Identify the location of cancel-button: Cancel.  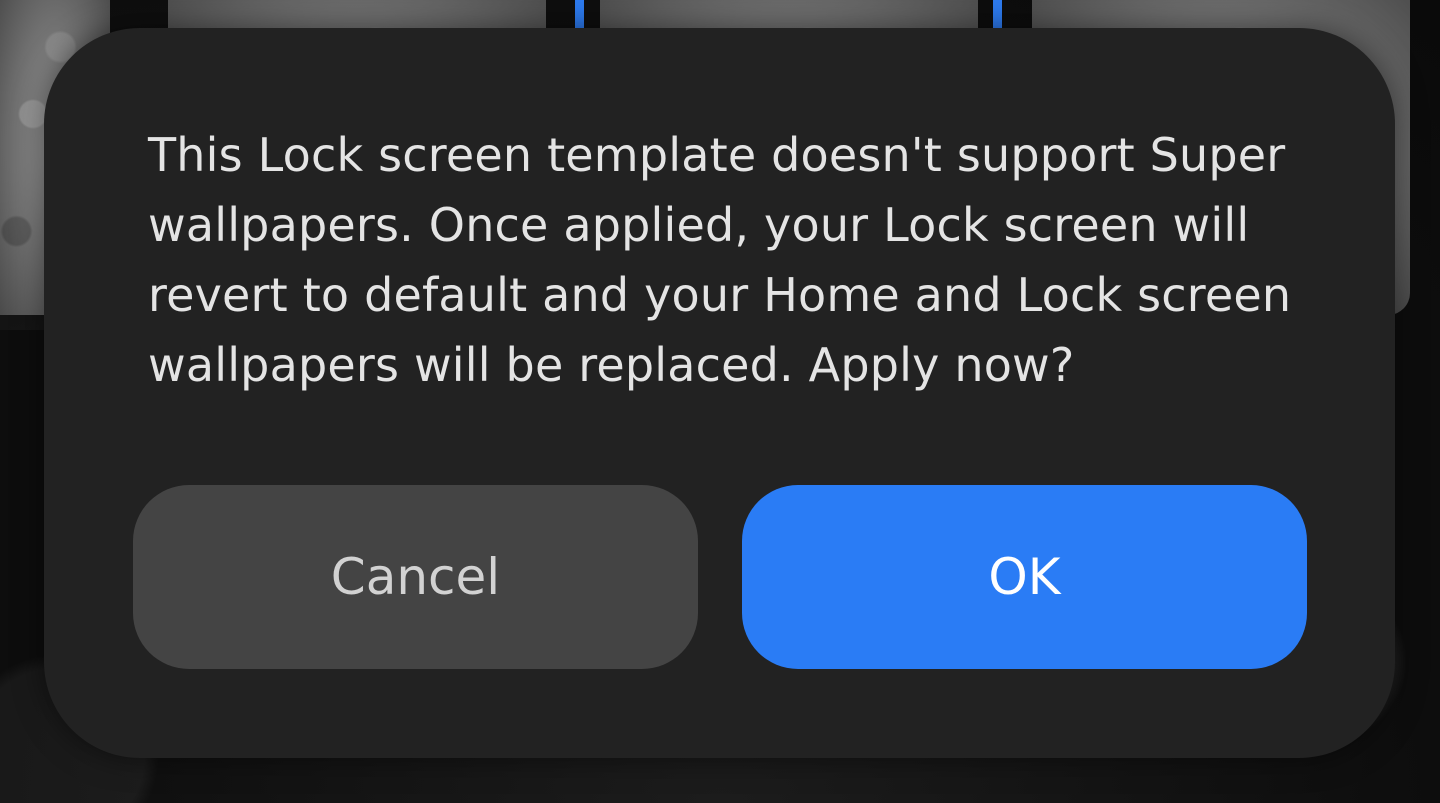
(415, 577).